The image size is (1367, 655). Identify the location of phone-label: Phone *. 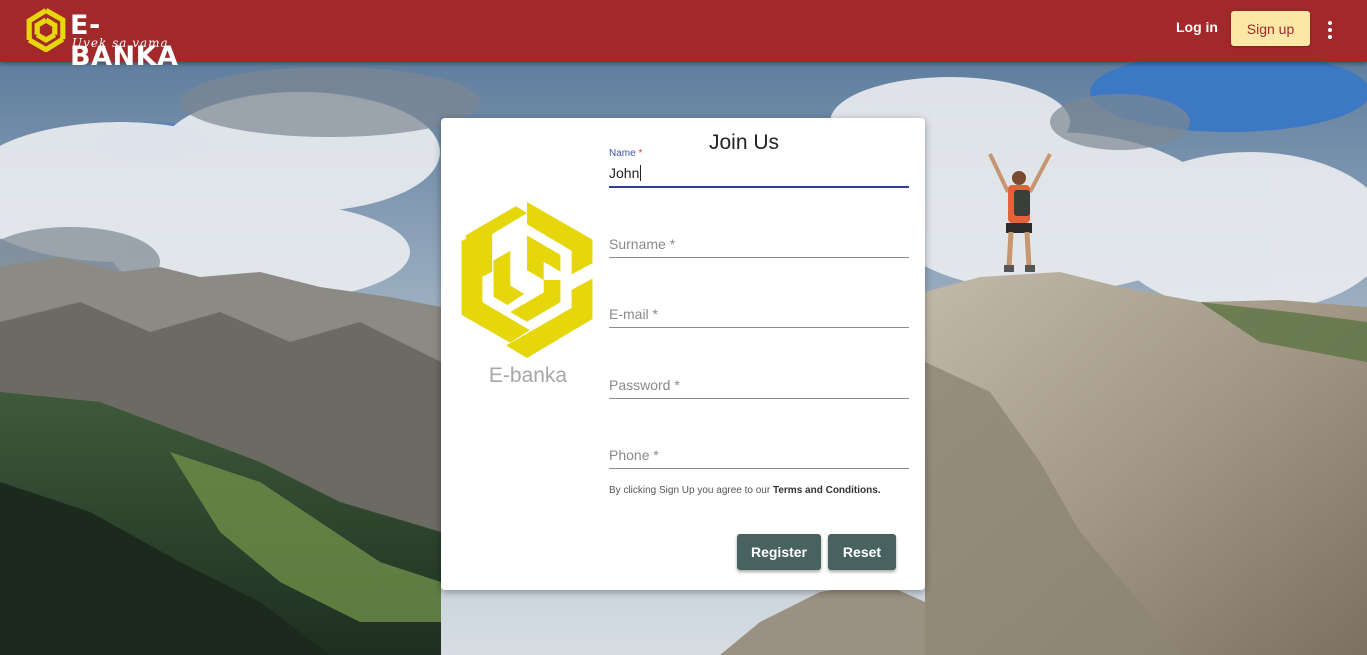
(634, 455).